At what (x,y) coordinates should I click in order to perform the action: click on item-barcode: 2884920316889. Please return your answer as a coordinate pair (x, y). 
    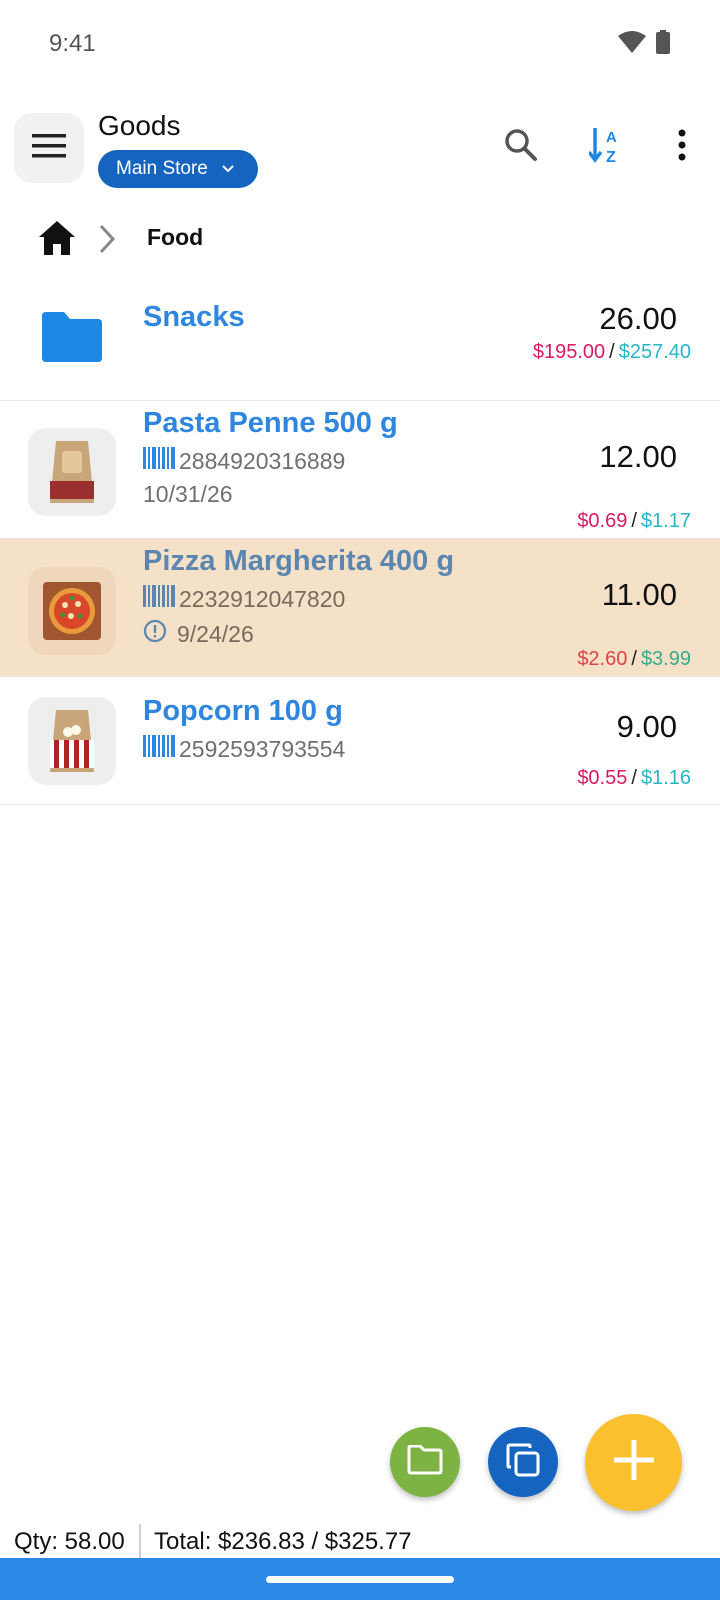
    Looking at the image, I should click on (244, 461).